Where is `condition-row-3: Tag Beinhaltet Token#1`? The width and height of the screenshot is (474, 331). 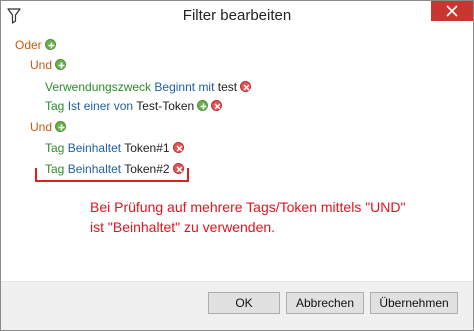
condition-row-3: Tag Beinhaltet Token#1 is located at coordinates (114, 148).